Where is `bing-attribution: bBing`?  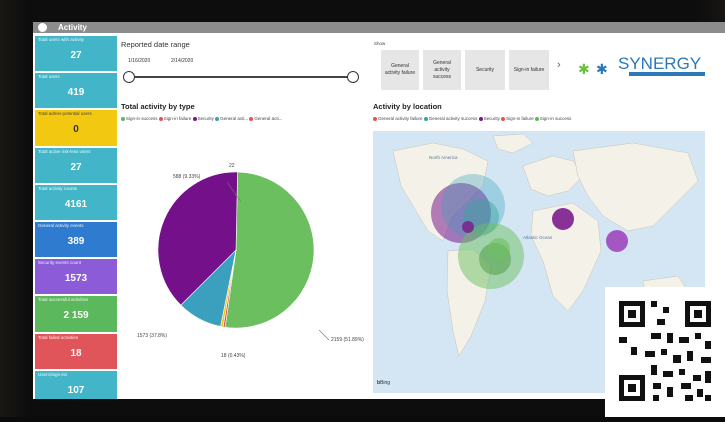
bing-attribution: bBing is located at coordinates (383, 383).